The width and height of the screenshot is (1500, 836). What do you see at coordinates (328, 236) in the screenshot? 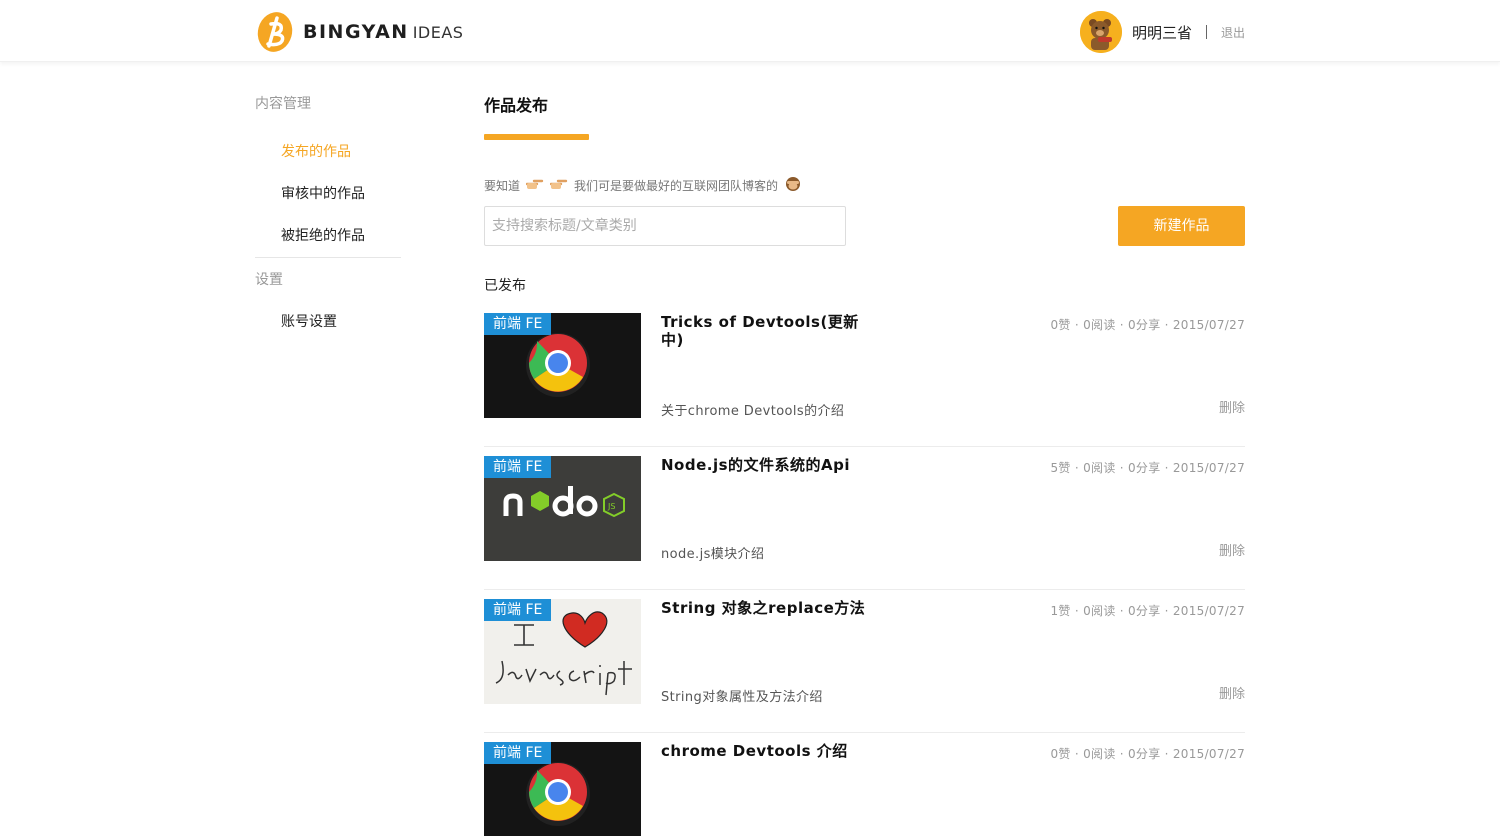
I see `sidebar-item-rejected: 被拒绝的作品` at bounding box center [328, 236].